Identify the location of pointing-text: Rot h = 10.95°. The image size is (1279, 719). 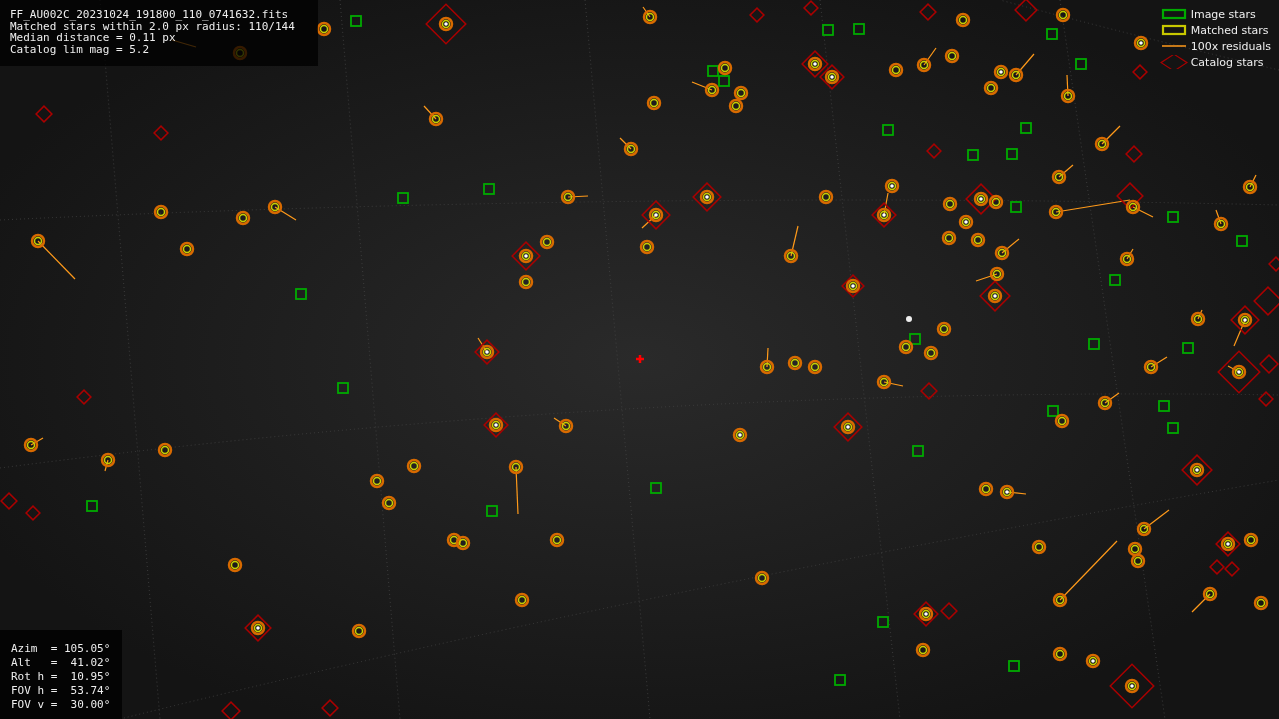
(61, 677).